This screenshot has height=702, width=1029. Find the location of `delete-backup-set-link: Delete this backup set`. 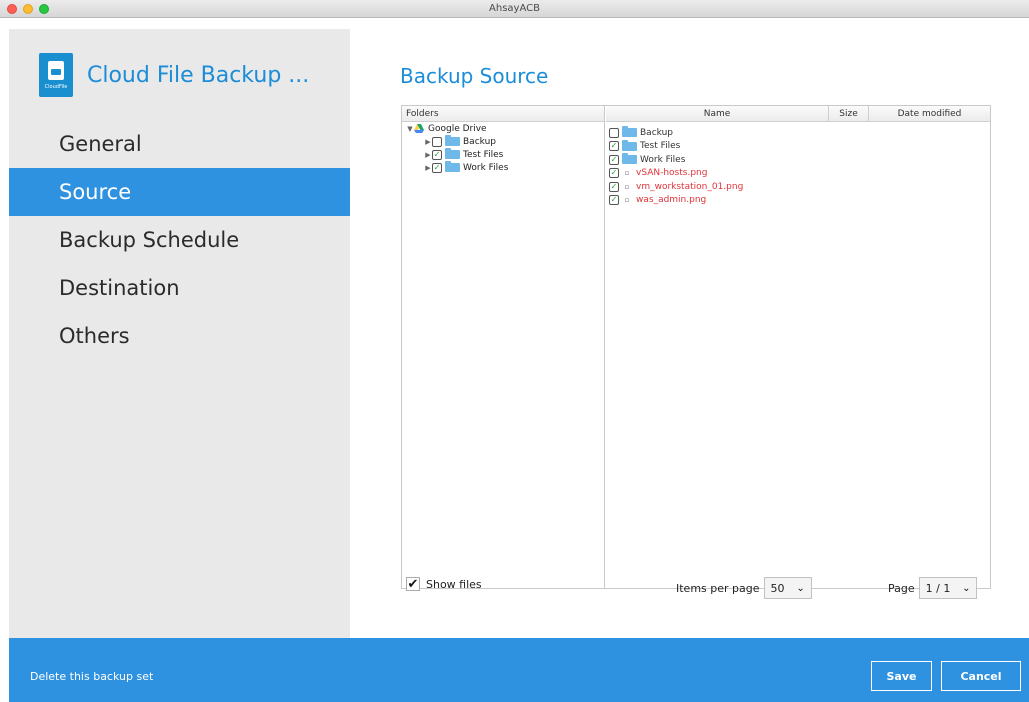

delete-backup-set-link: Delete this backup set is located at coordinates (91, 676).